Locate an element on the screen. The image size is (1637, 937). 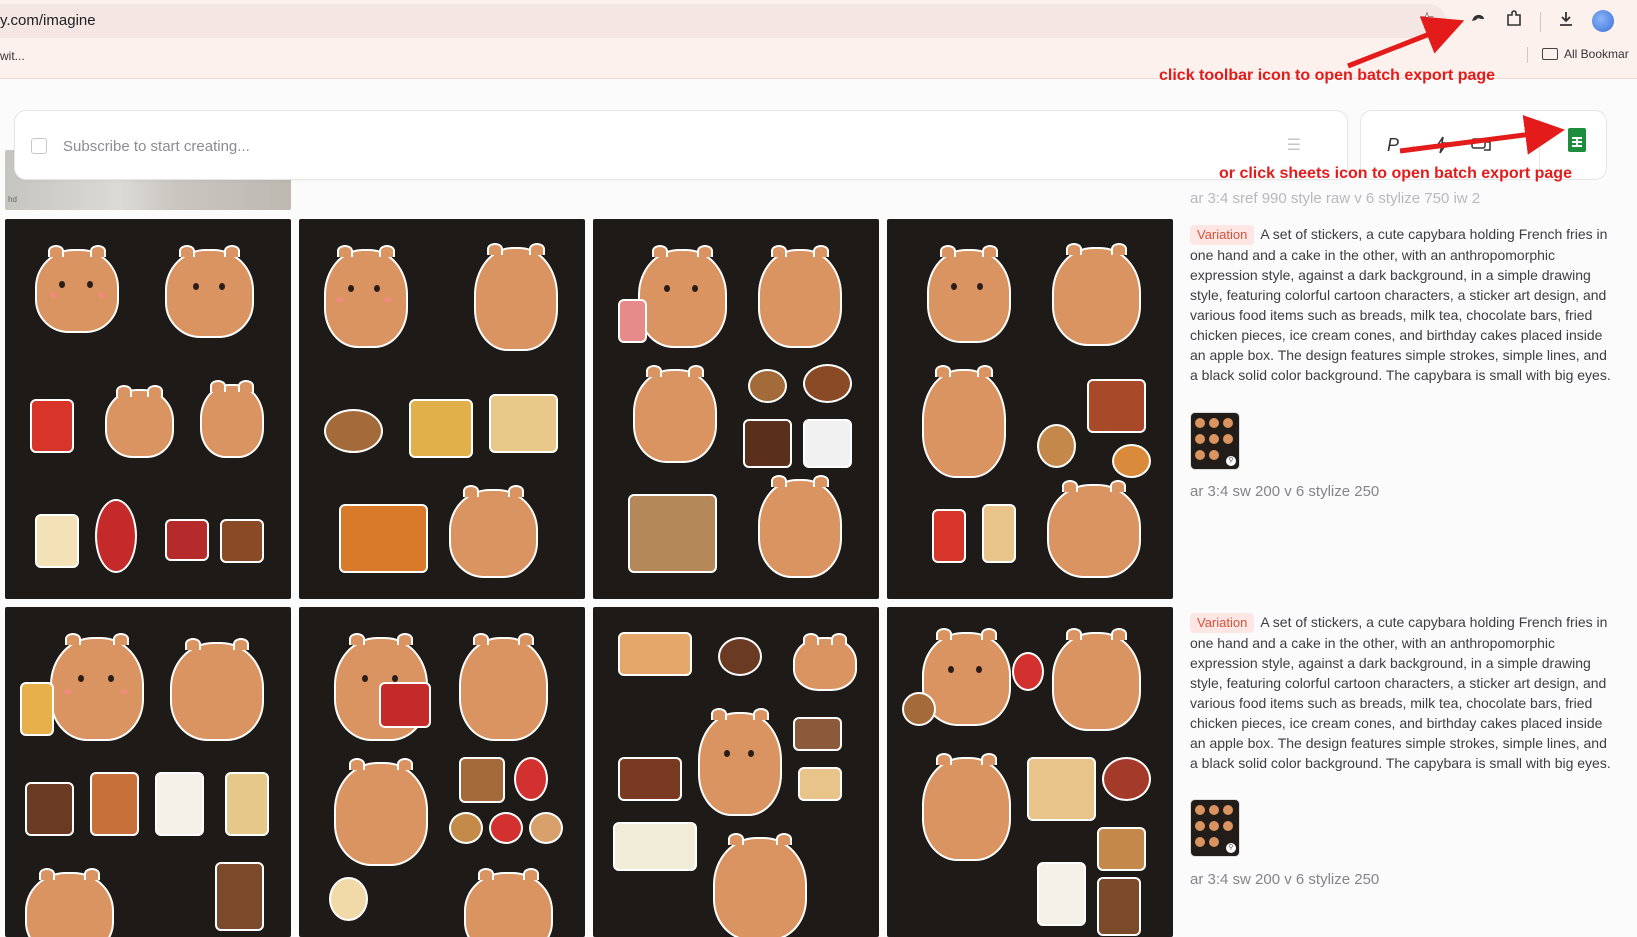
sheets-arrow is located at coordinates (1482, 135).